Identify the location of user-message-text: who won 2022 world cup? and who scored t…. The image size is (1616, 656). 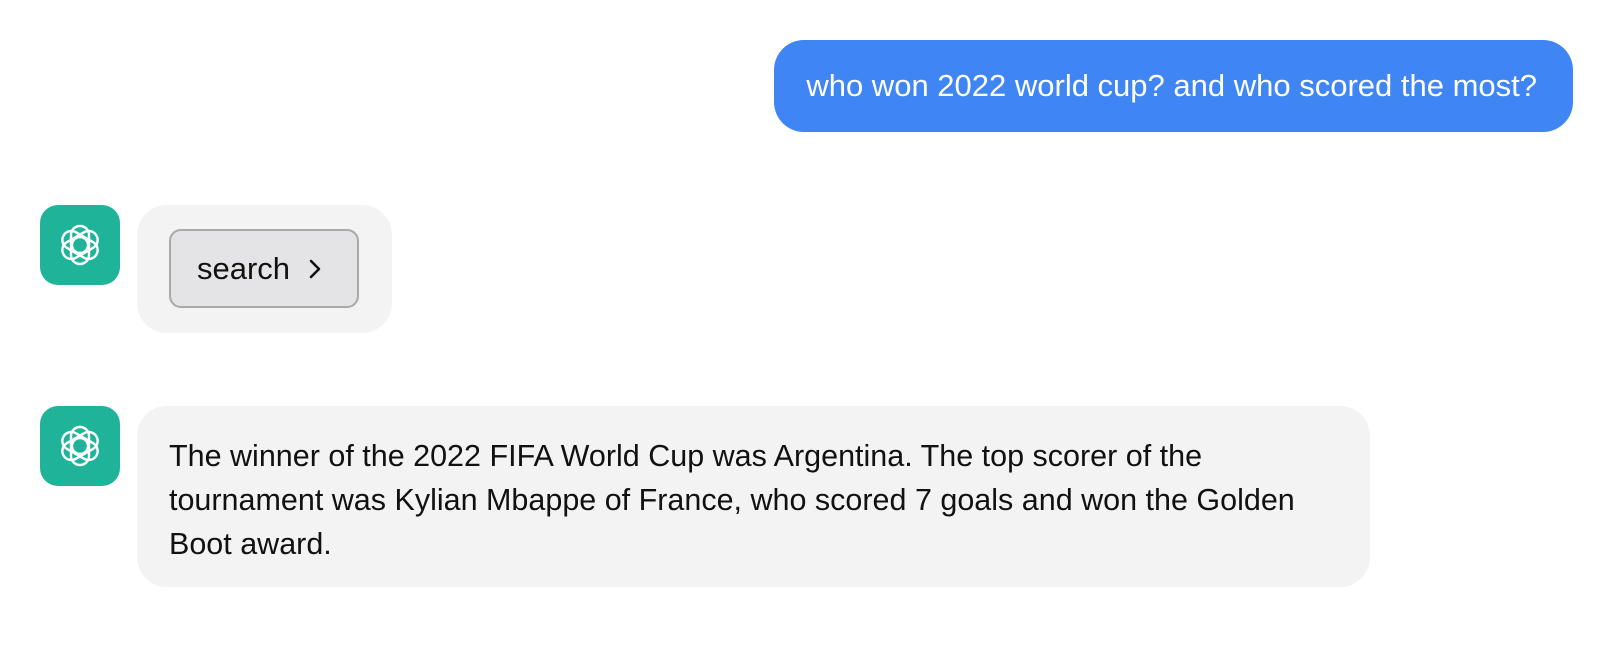
(1171, 85).